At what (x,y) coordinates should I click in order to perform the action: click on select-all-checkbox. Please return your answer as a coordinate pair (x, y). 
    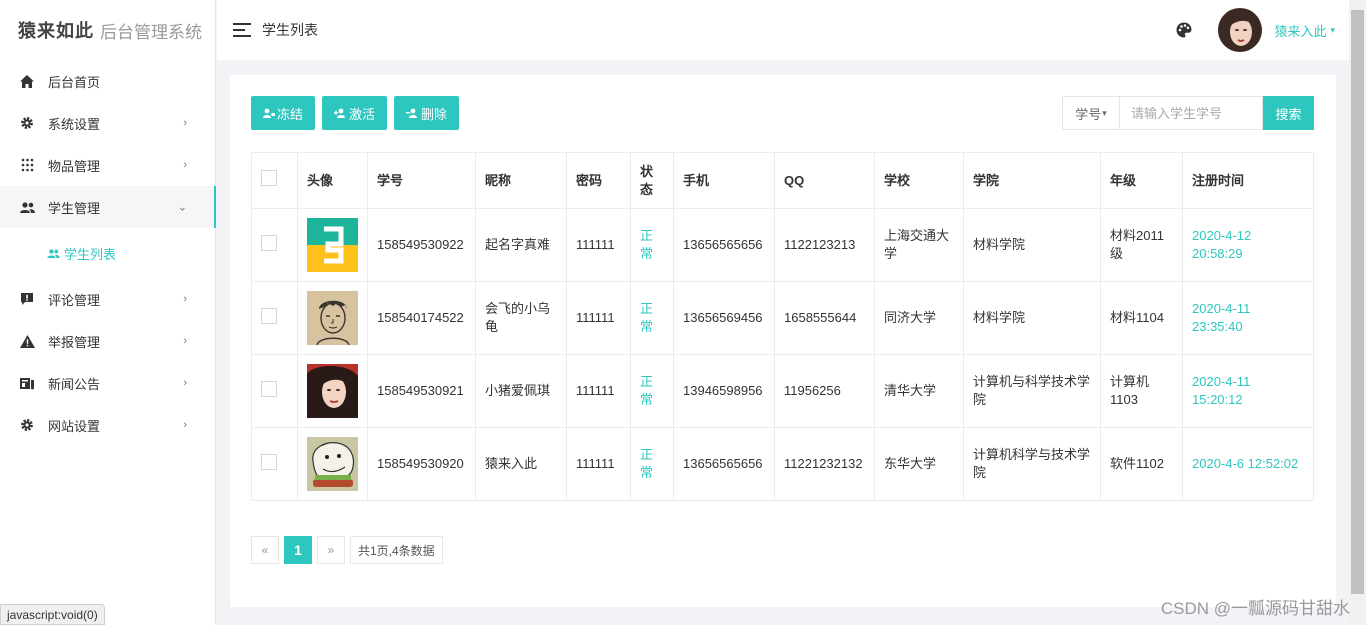
    Looking at the image, I should click on (269, 178).